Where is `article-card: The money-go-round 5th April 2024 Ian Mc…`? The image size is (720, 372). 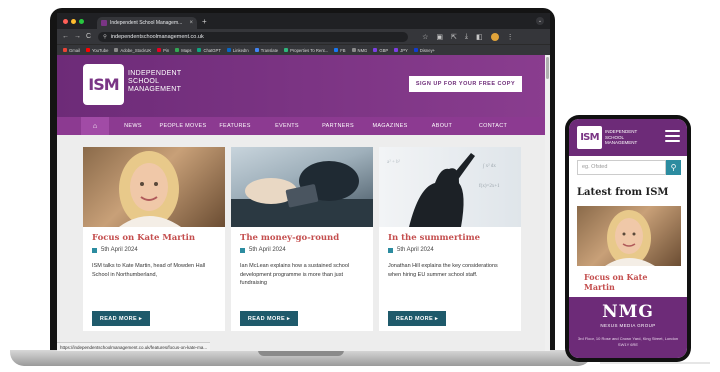 article-card: The money-go-round 5th April 2024 Ian Mc… is located at coordinates (302, 239).